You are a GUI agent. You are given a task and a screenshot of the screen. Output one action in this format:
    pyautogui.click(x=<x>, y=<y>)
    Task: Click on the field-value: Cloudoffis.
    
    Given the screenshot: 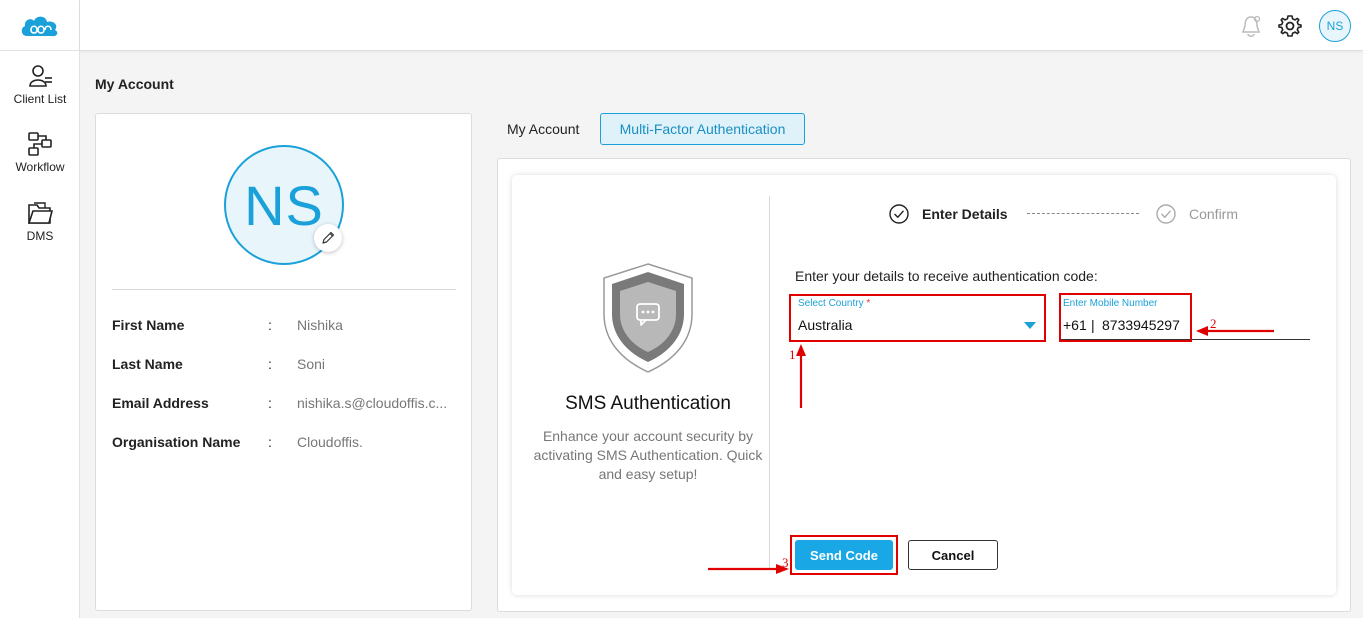 What is the action you would take?
    pyautogui.click(x=330, y=442)
    